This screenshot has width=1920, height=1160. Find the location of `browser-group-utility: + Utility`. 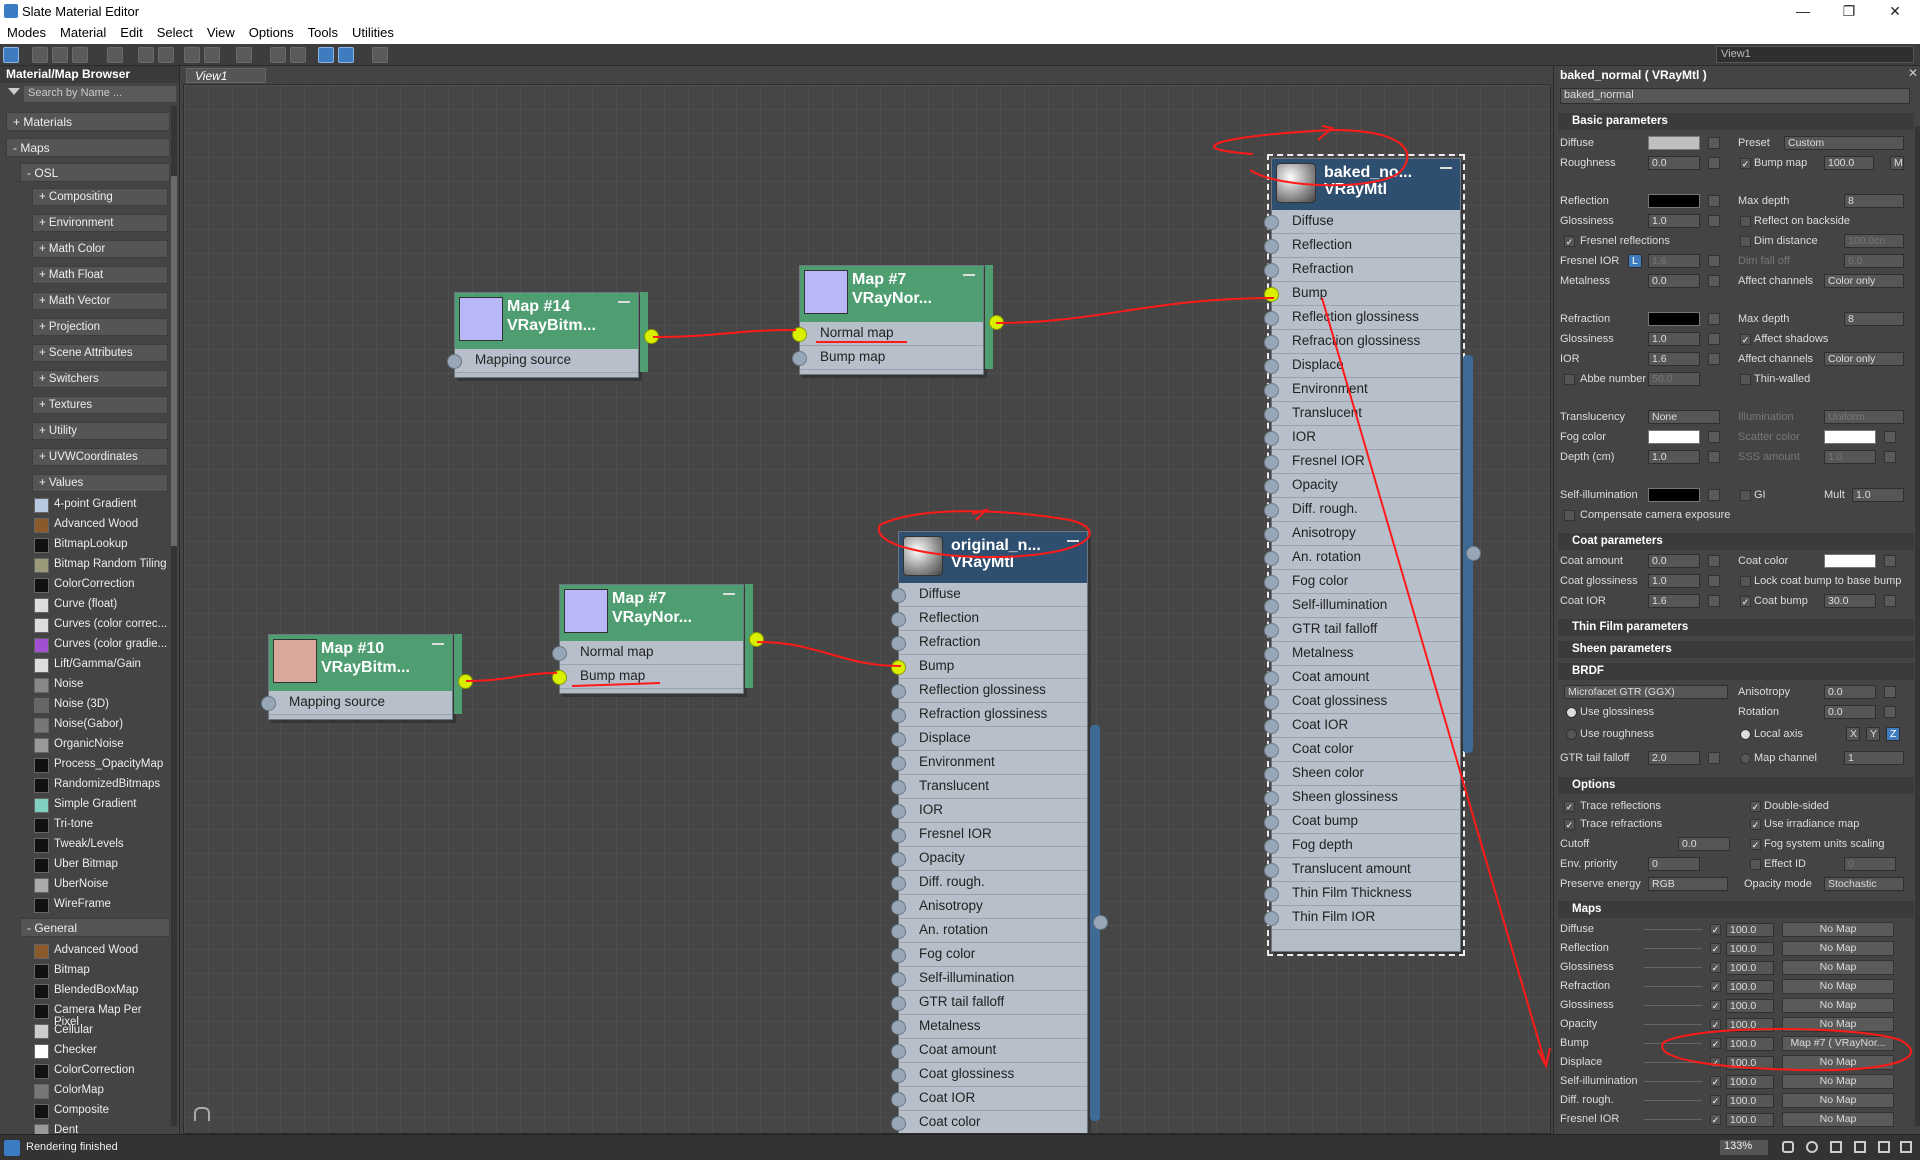

browser-group-utility: + Utility is located at coordinates (100, 431).